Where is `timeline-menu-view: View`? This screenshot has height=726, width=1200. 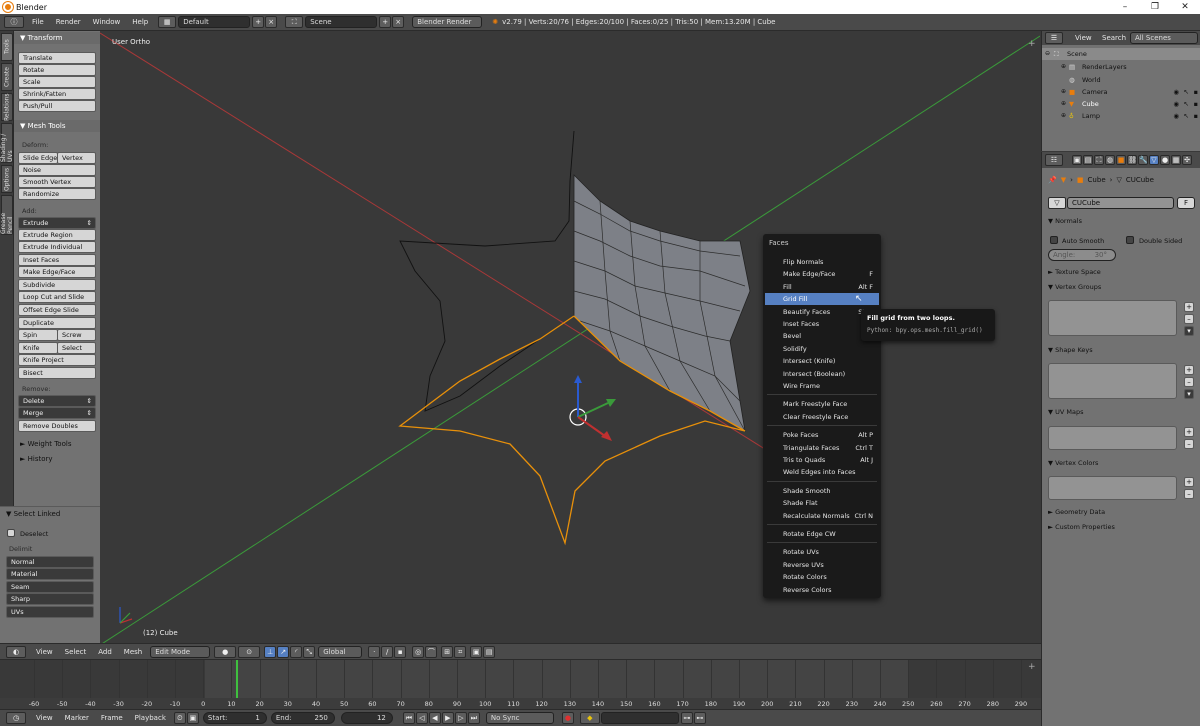 timeline-menu-view: View is located at coordinates (44, 718).